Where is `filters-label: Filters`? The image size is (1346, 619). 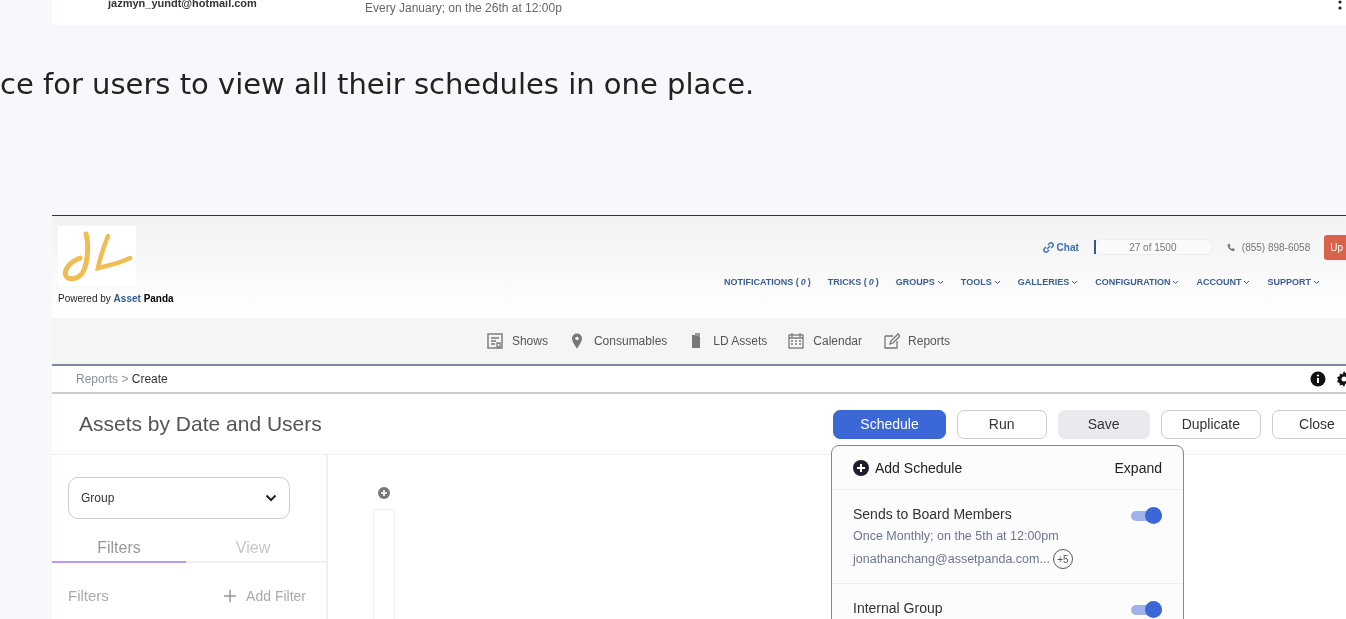 filters-label: Filters is located at coordinates (88, 595).